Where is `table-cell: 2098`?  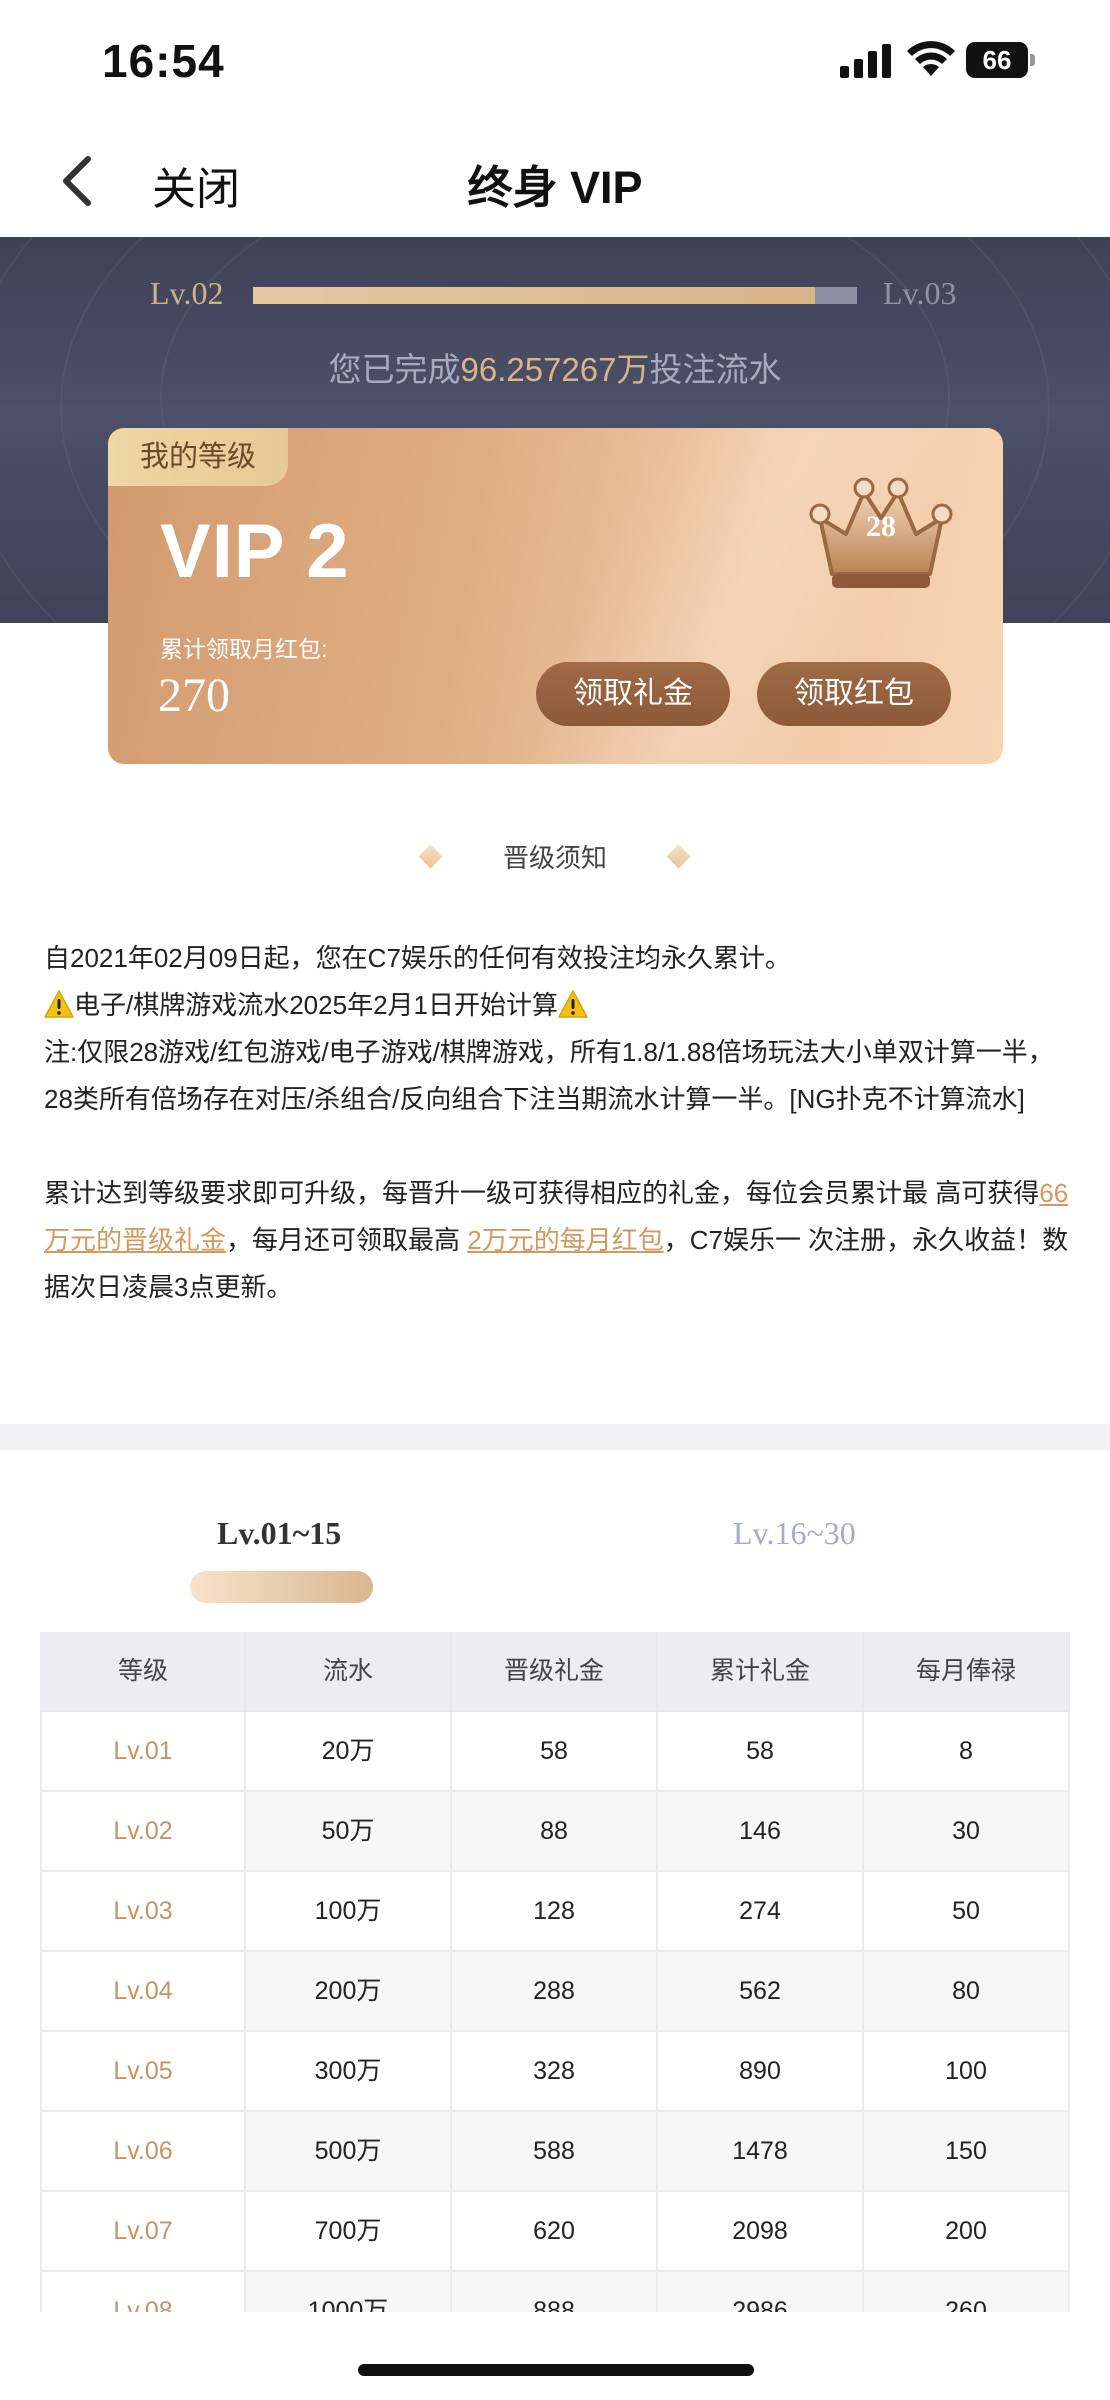 table-cell: 2098 is located at coordinates (761, 2232).